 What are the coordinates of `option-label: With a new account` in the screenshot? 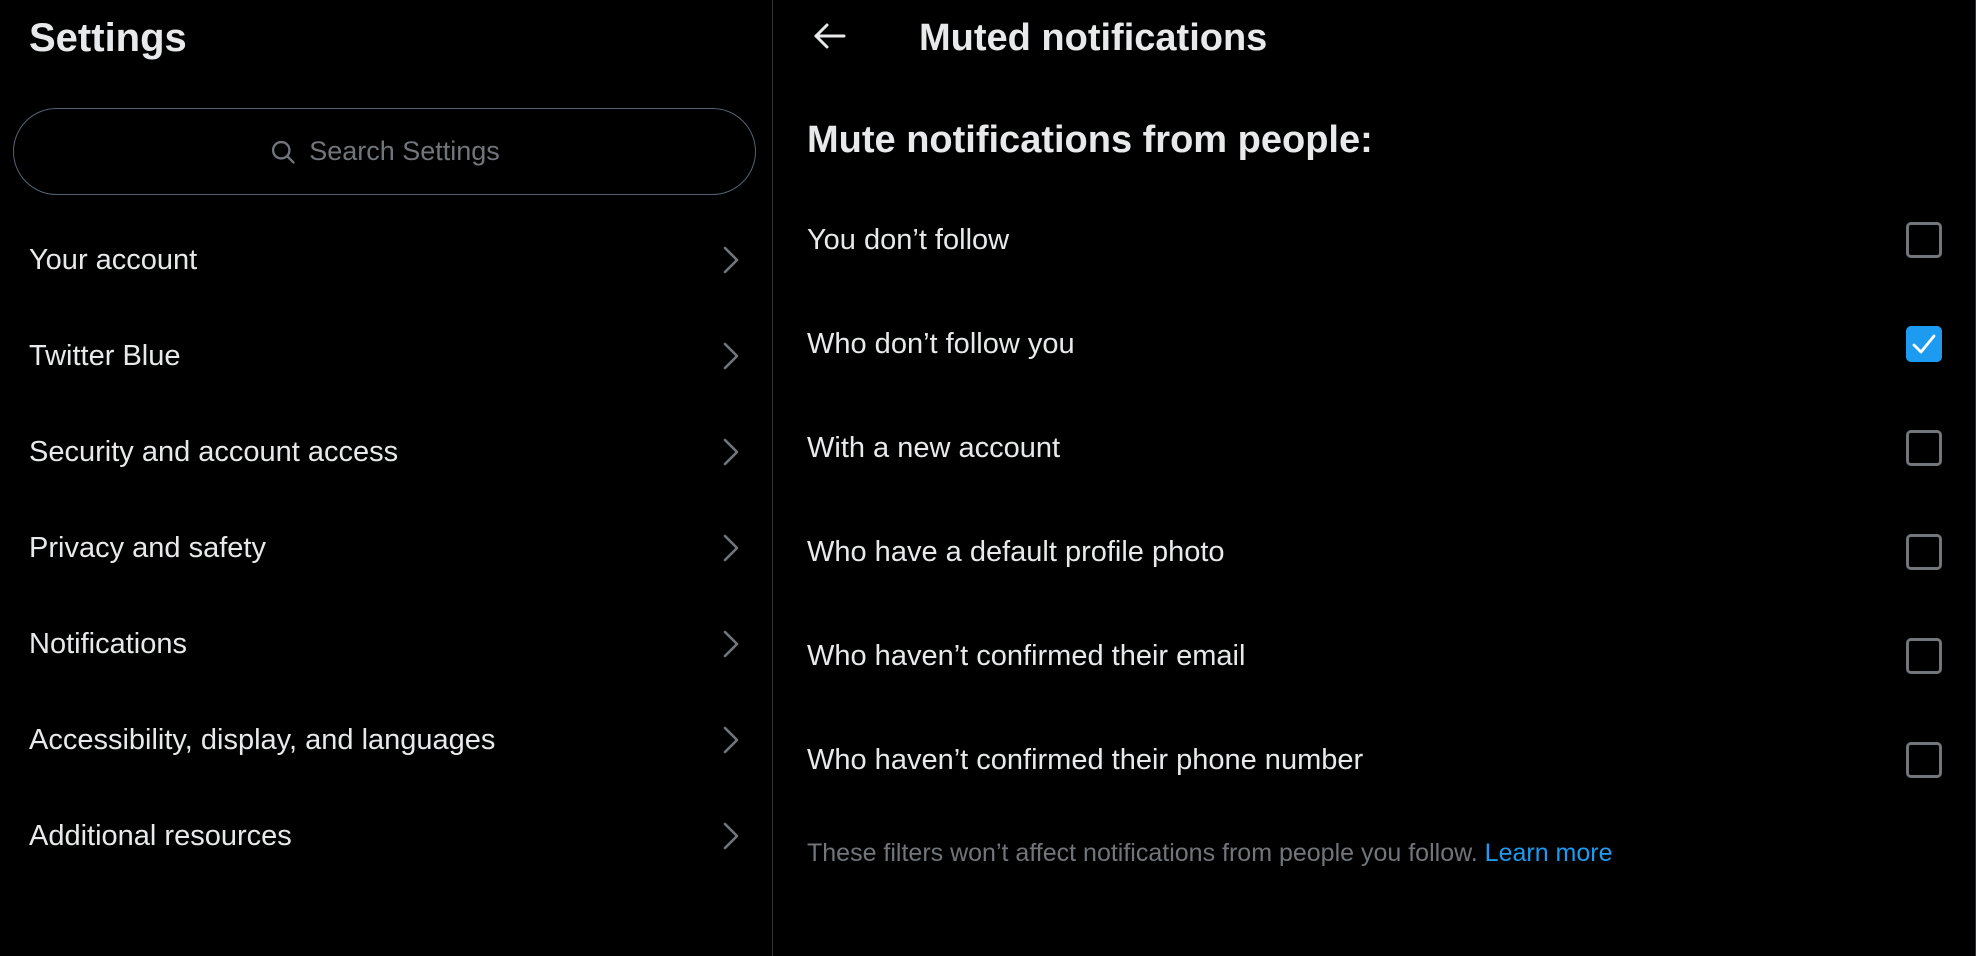 It's located at (934, 447).